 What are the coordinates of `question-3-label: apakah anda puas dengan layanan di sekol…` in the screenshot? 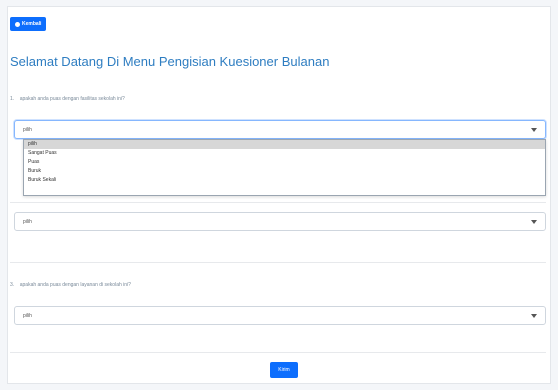 It's located at (75, 285).